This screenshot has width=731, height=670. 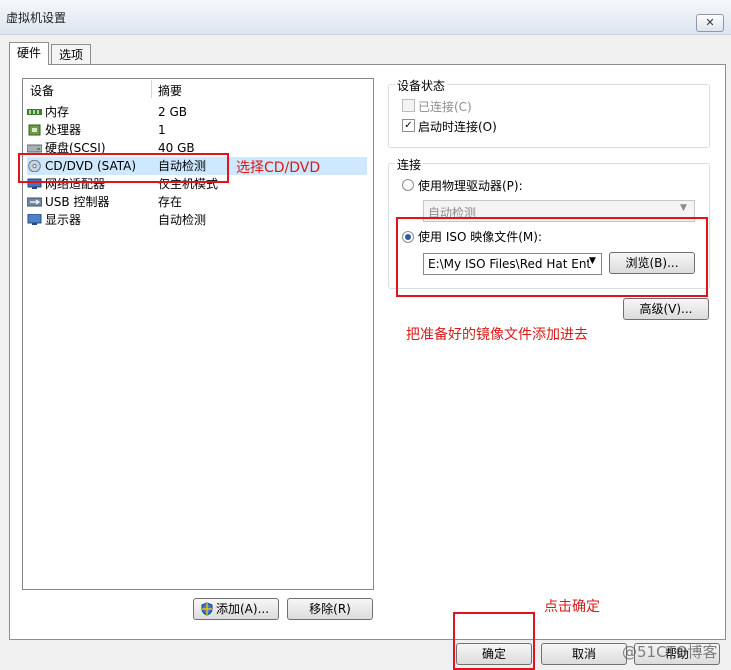 What do you see at coordinates (365, 17) in the screenshot?
I see `title-bar` at bounding box center [365, 17].